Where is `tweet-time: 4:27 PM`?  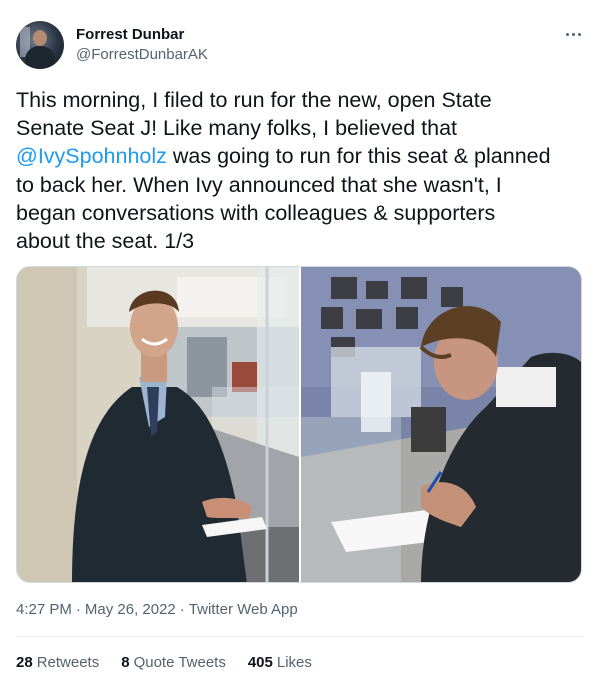
tweet-time: 4:27 PM is located at coordinates (44, 609).